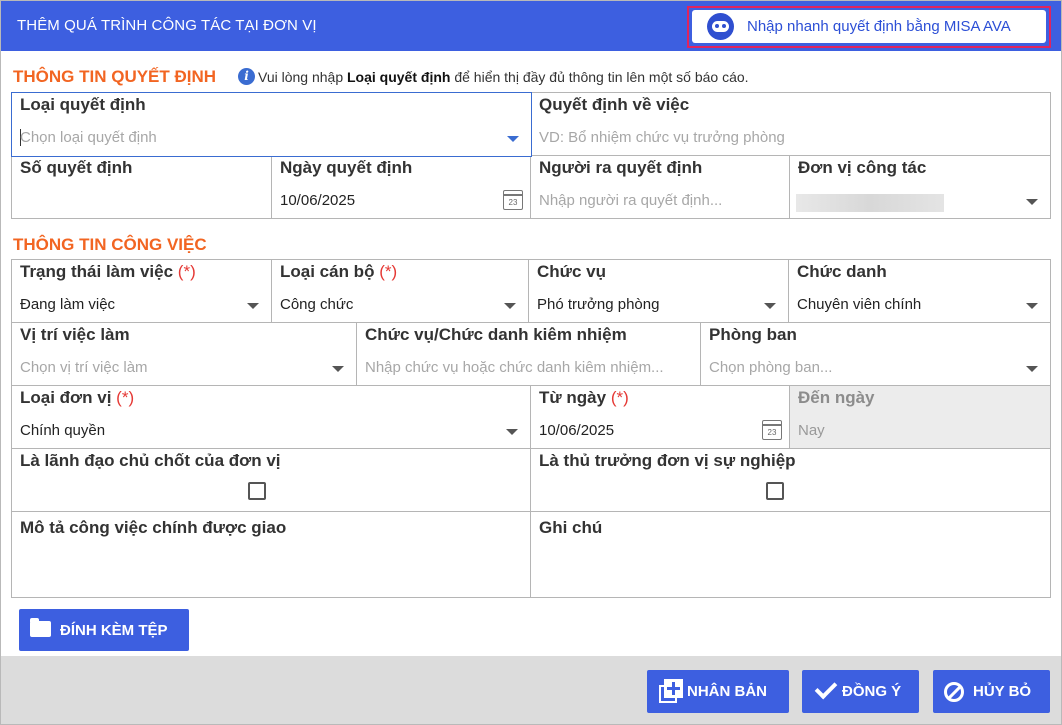  I want to click on decision-date-label: Ngày quyết định, so click(346, 167).